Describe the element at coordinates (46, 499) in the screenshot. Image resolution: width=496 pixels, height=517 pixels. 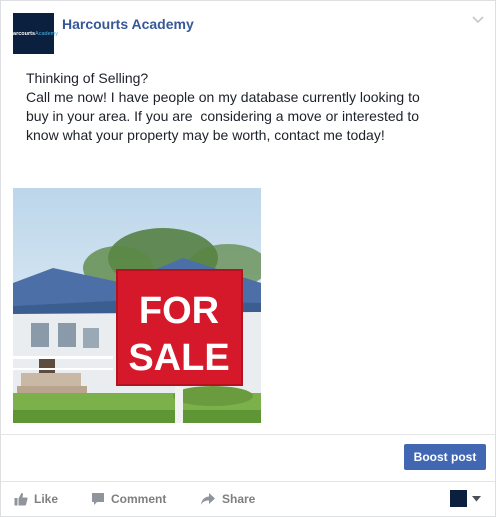
I see `like-label: Like` at that location.